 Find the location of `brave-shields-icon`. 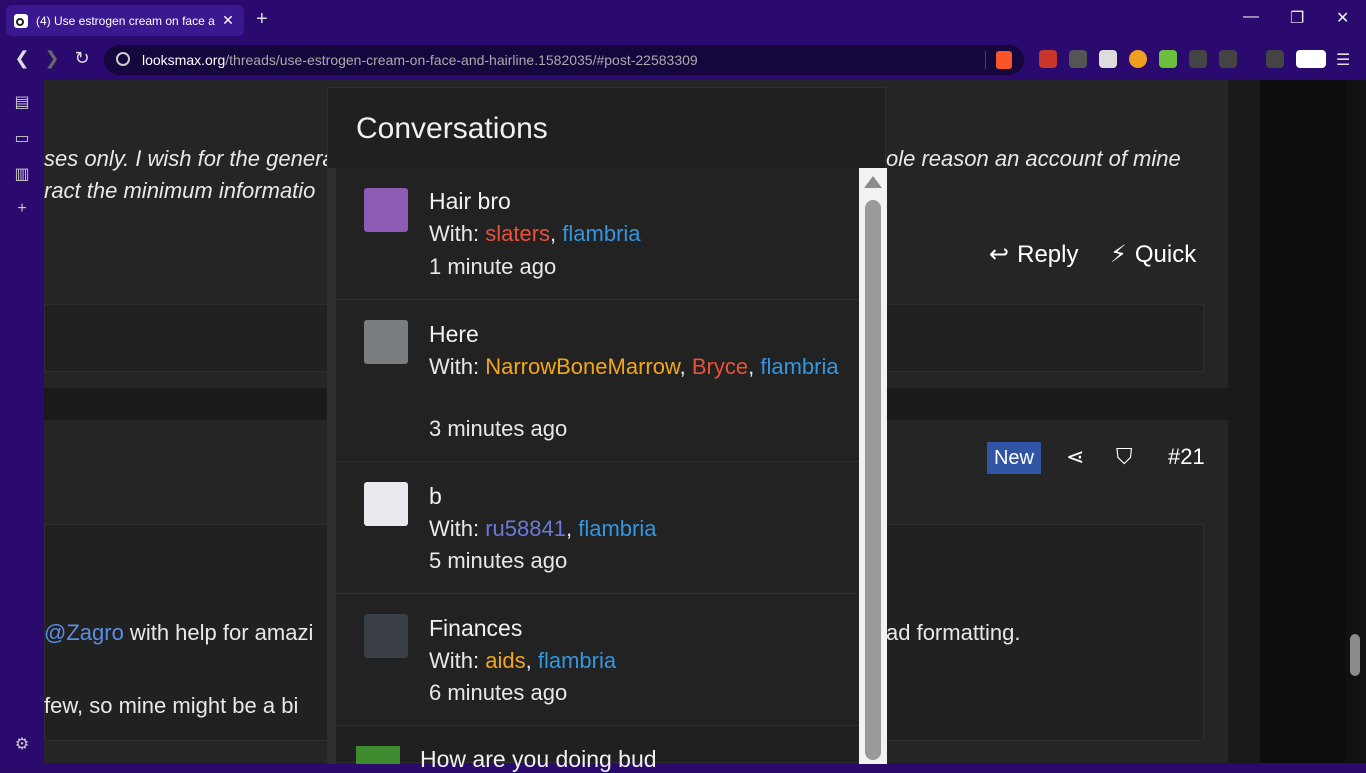

brave-shields-icon is located at coordinates (1004, 60).